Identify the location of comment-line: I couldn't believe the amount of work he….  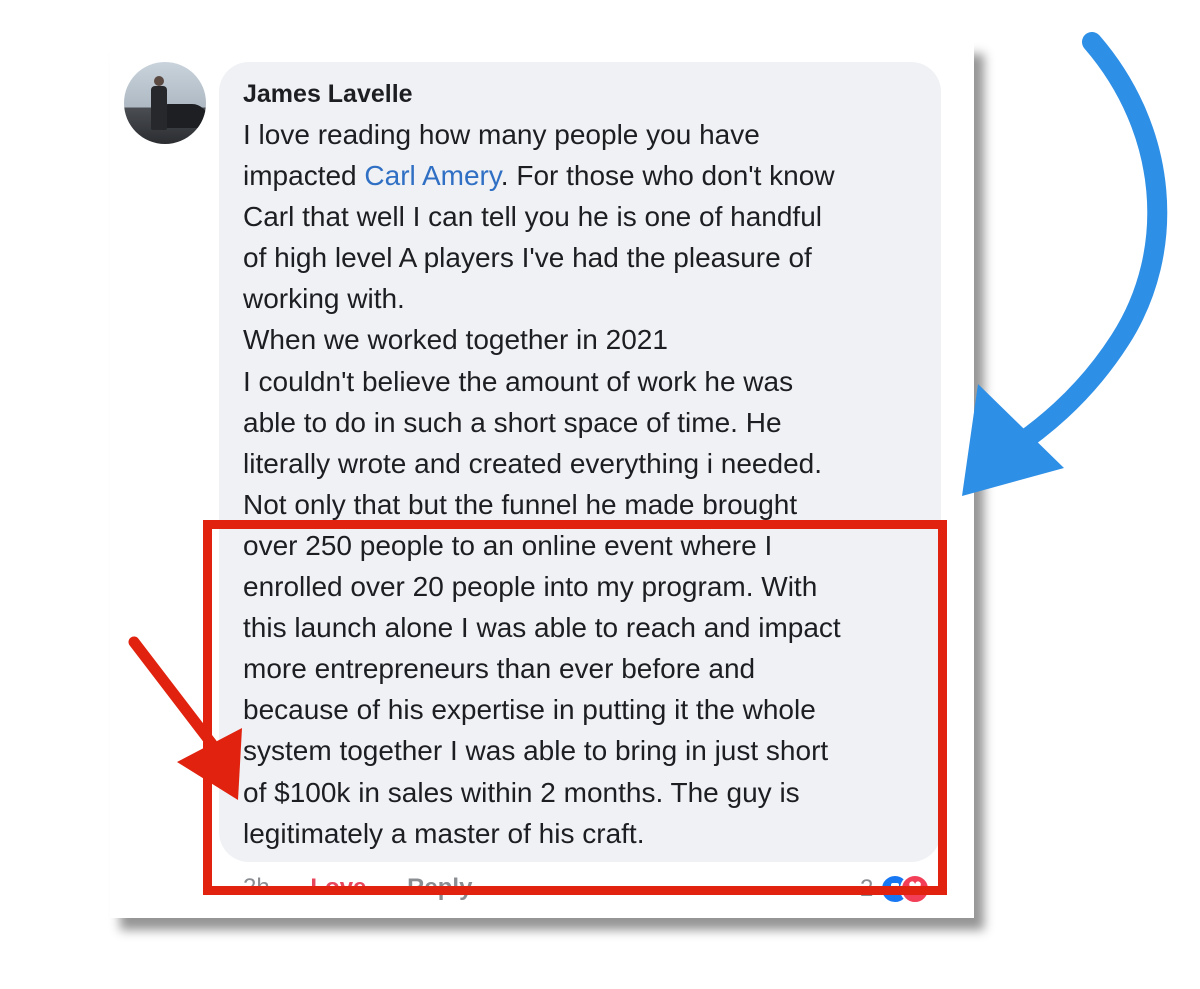
(588, 381).